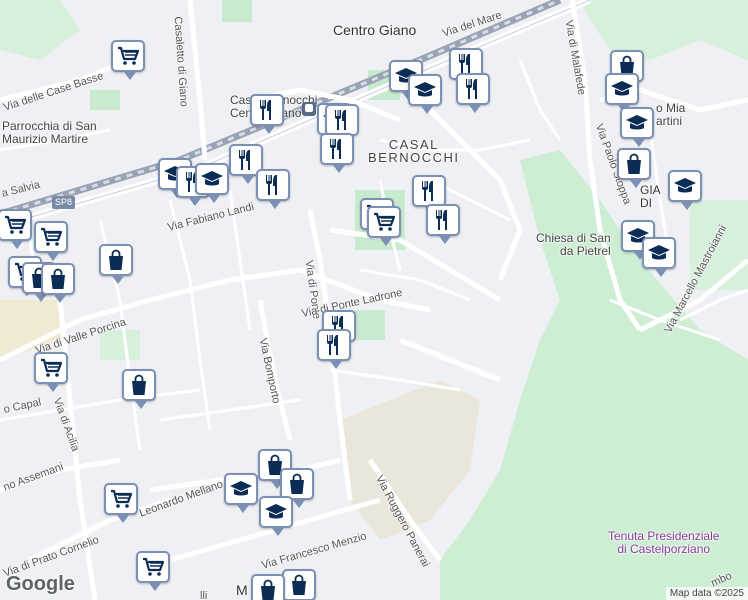 This screenshot has height=600, width=748. Describe the element at coordinates (414, 151) in the screenshot. I see `label-casal-bernocchi: CASAL BERNOCCHI` at that location.